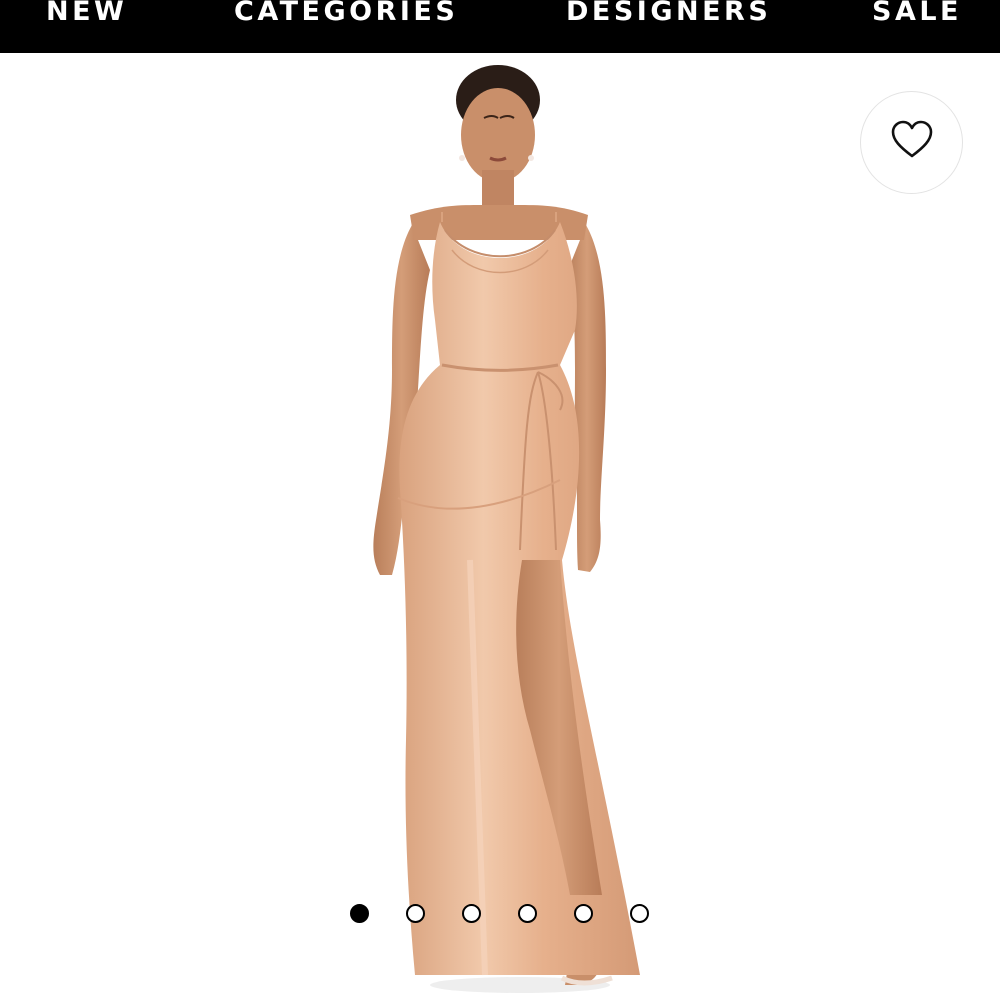 The image size is (1000, 1000). I want to click on carousel-pagination, so click(500, 914).